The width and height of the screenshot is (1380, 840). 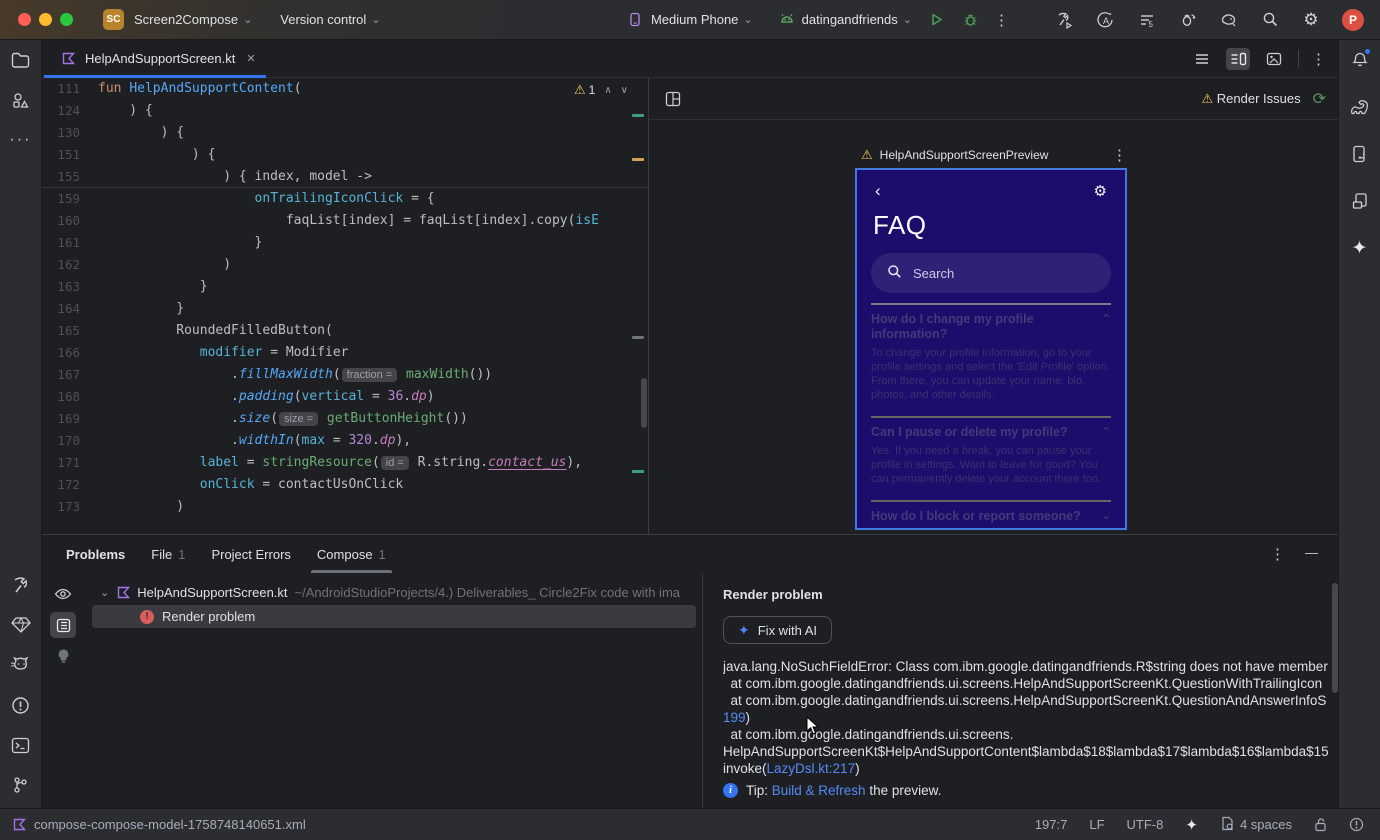 I want to click on zoom-window-button, so click(x=66, y=19).